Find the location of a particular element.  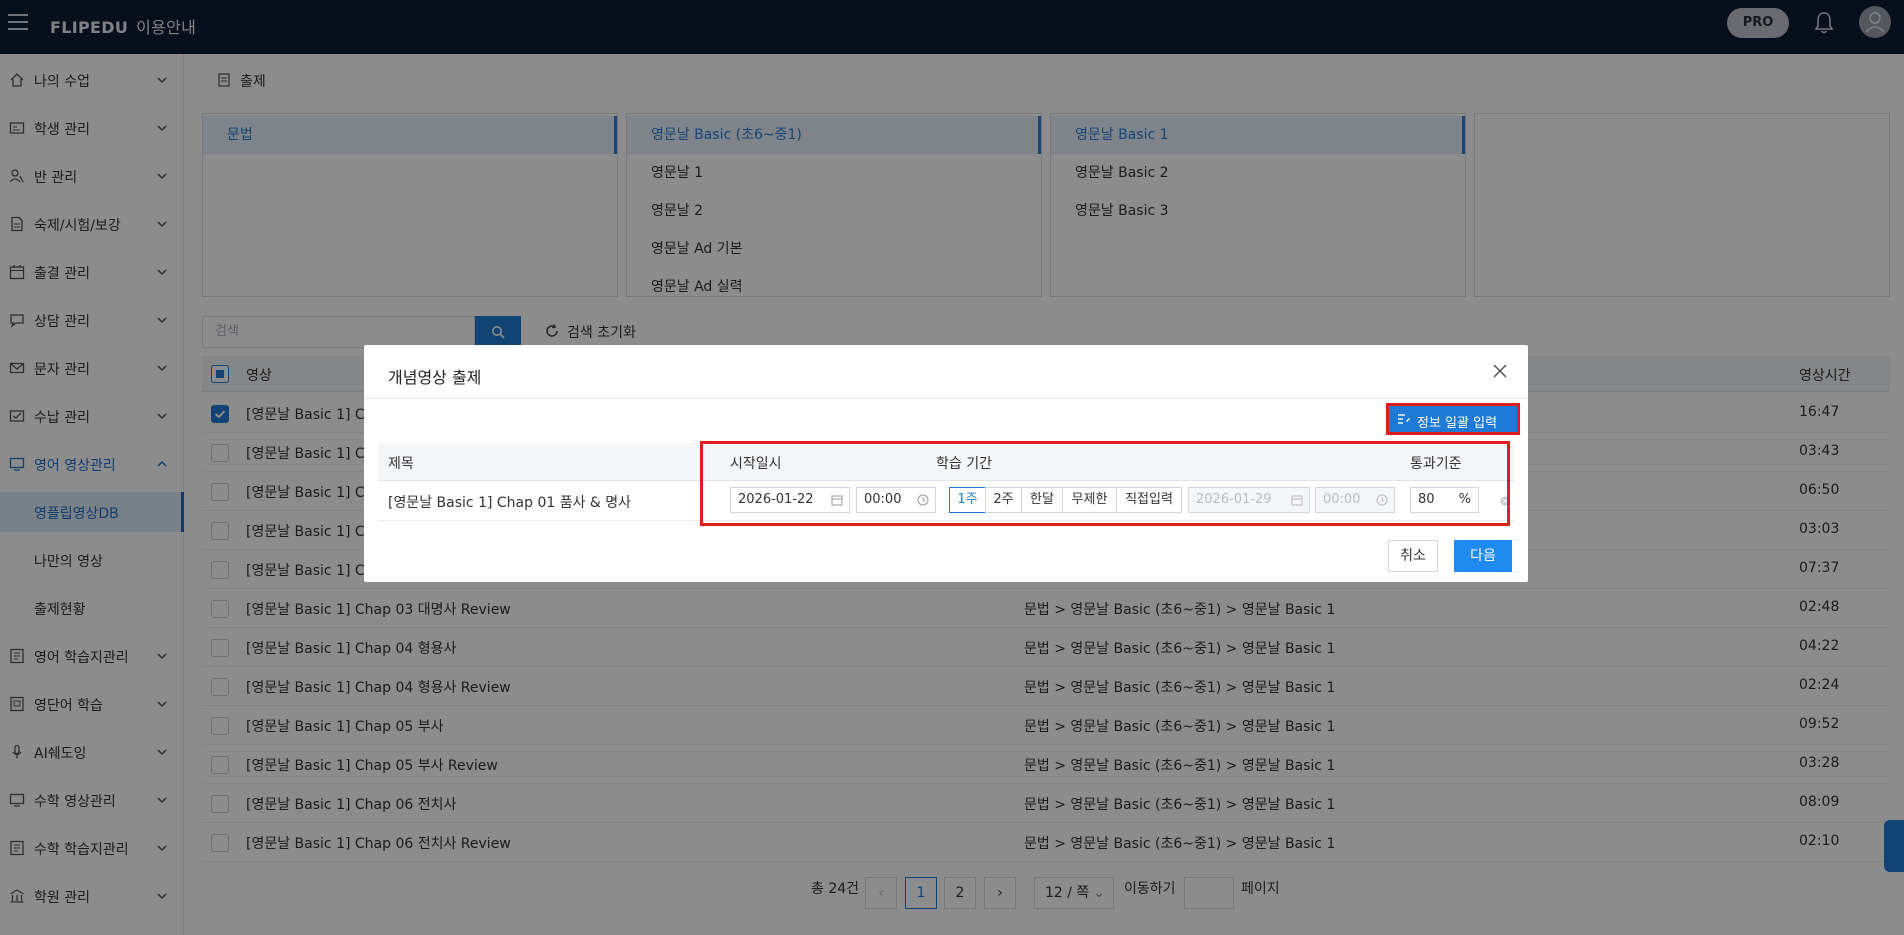

row-title: [영문날 Basic 1] Chap 01 품사 & 명사 is located at coordinates (510, 503).